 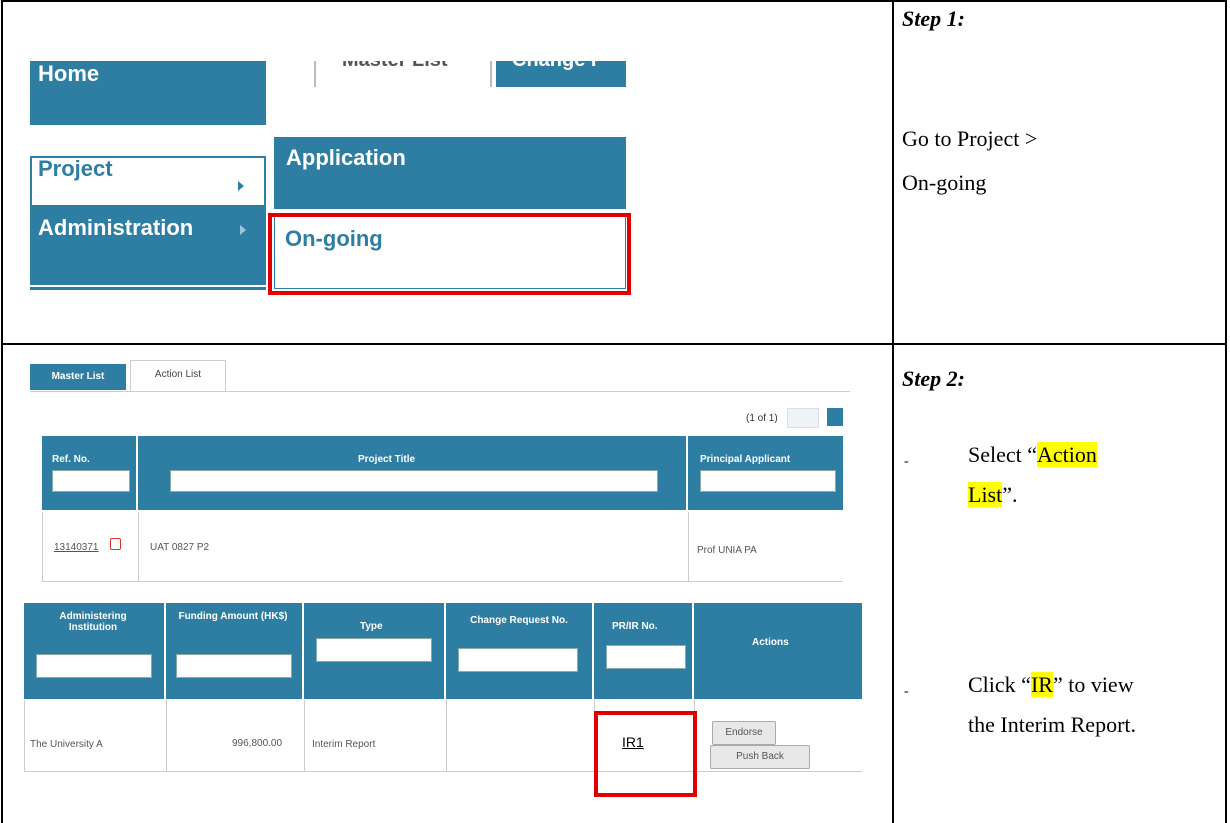 What do you see at coordinates (374, 650) in the screenshot?
I see `filter-type` at bounding box center [374, 650].